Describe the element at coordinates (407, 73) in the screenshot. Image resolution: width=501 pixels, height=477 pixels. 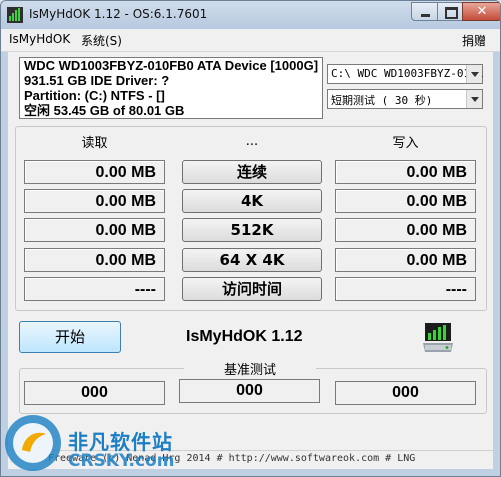
I see `drive-select-value: C:\ WDC WD1003FBYZ-0101` at that location.